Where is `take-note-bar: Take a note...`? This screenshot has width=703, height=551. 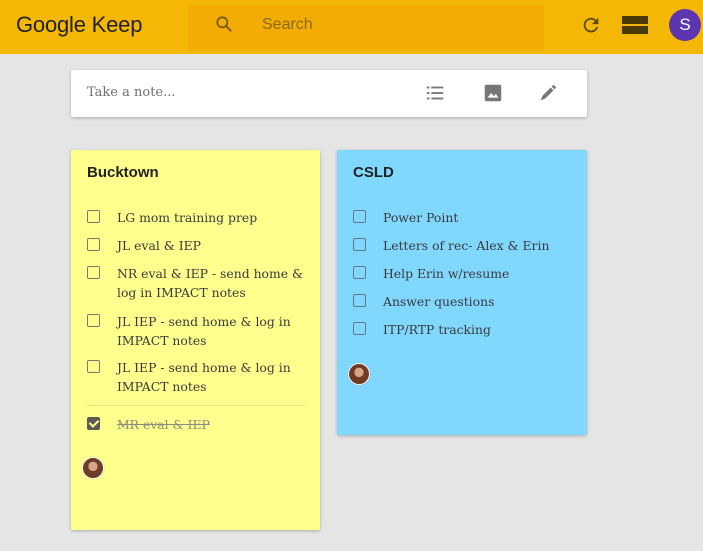 take-note-bar: Take a note... is located at coordinates (329, 93).